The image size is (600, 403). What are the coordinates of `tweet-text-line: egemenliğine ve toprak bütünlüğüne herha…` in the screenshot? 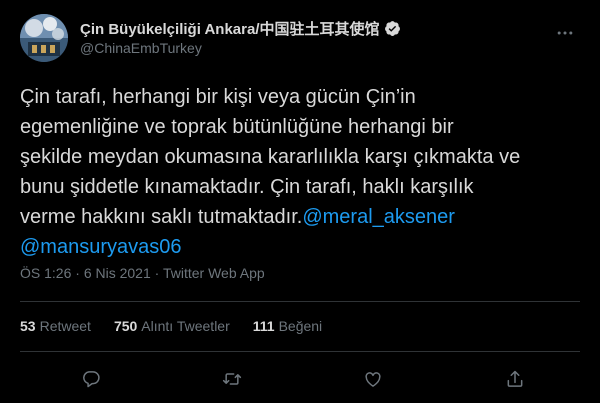 It's located at (237, 127).